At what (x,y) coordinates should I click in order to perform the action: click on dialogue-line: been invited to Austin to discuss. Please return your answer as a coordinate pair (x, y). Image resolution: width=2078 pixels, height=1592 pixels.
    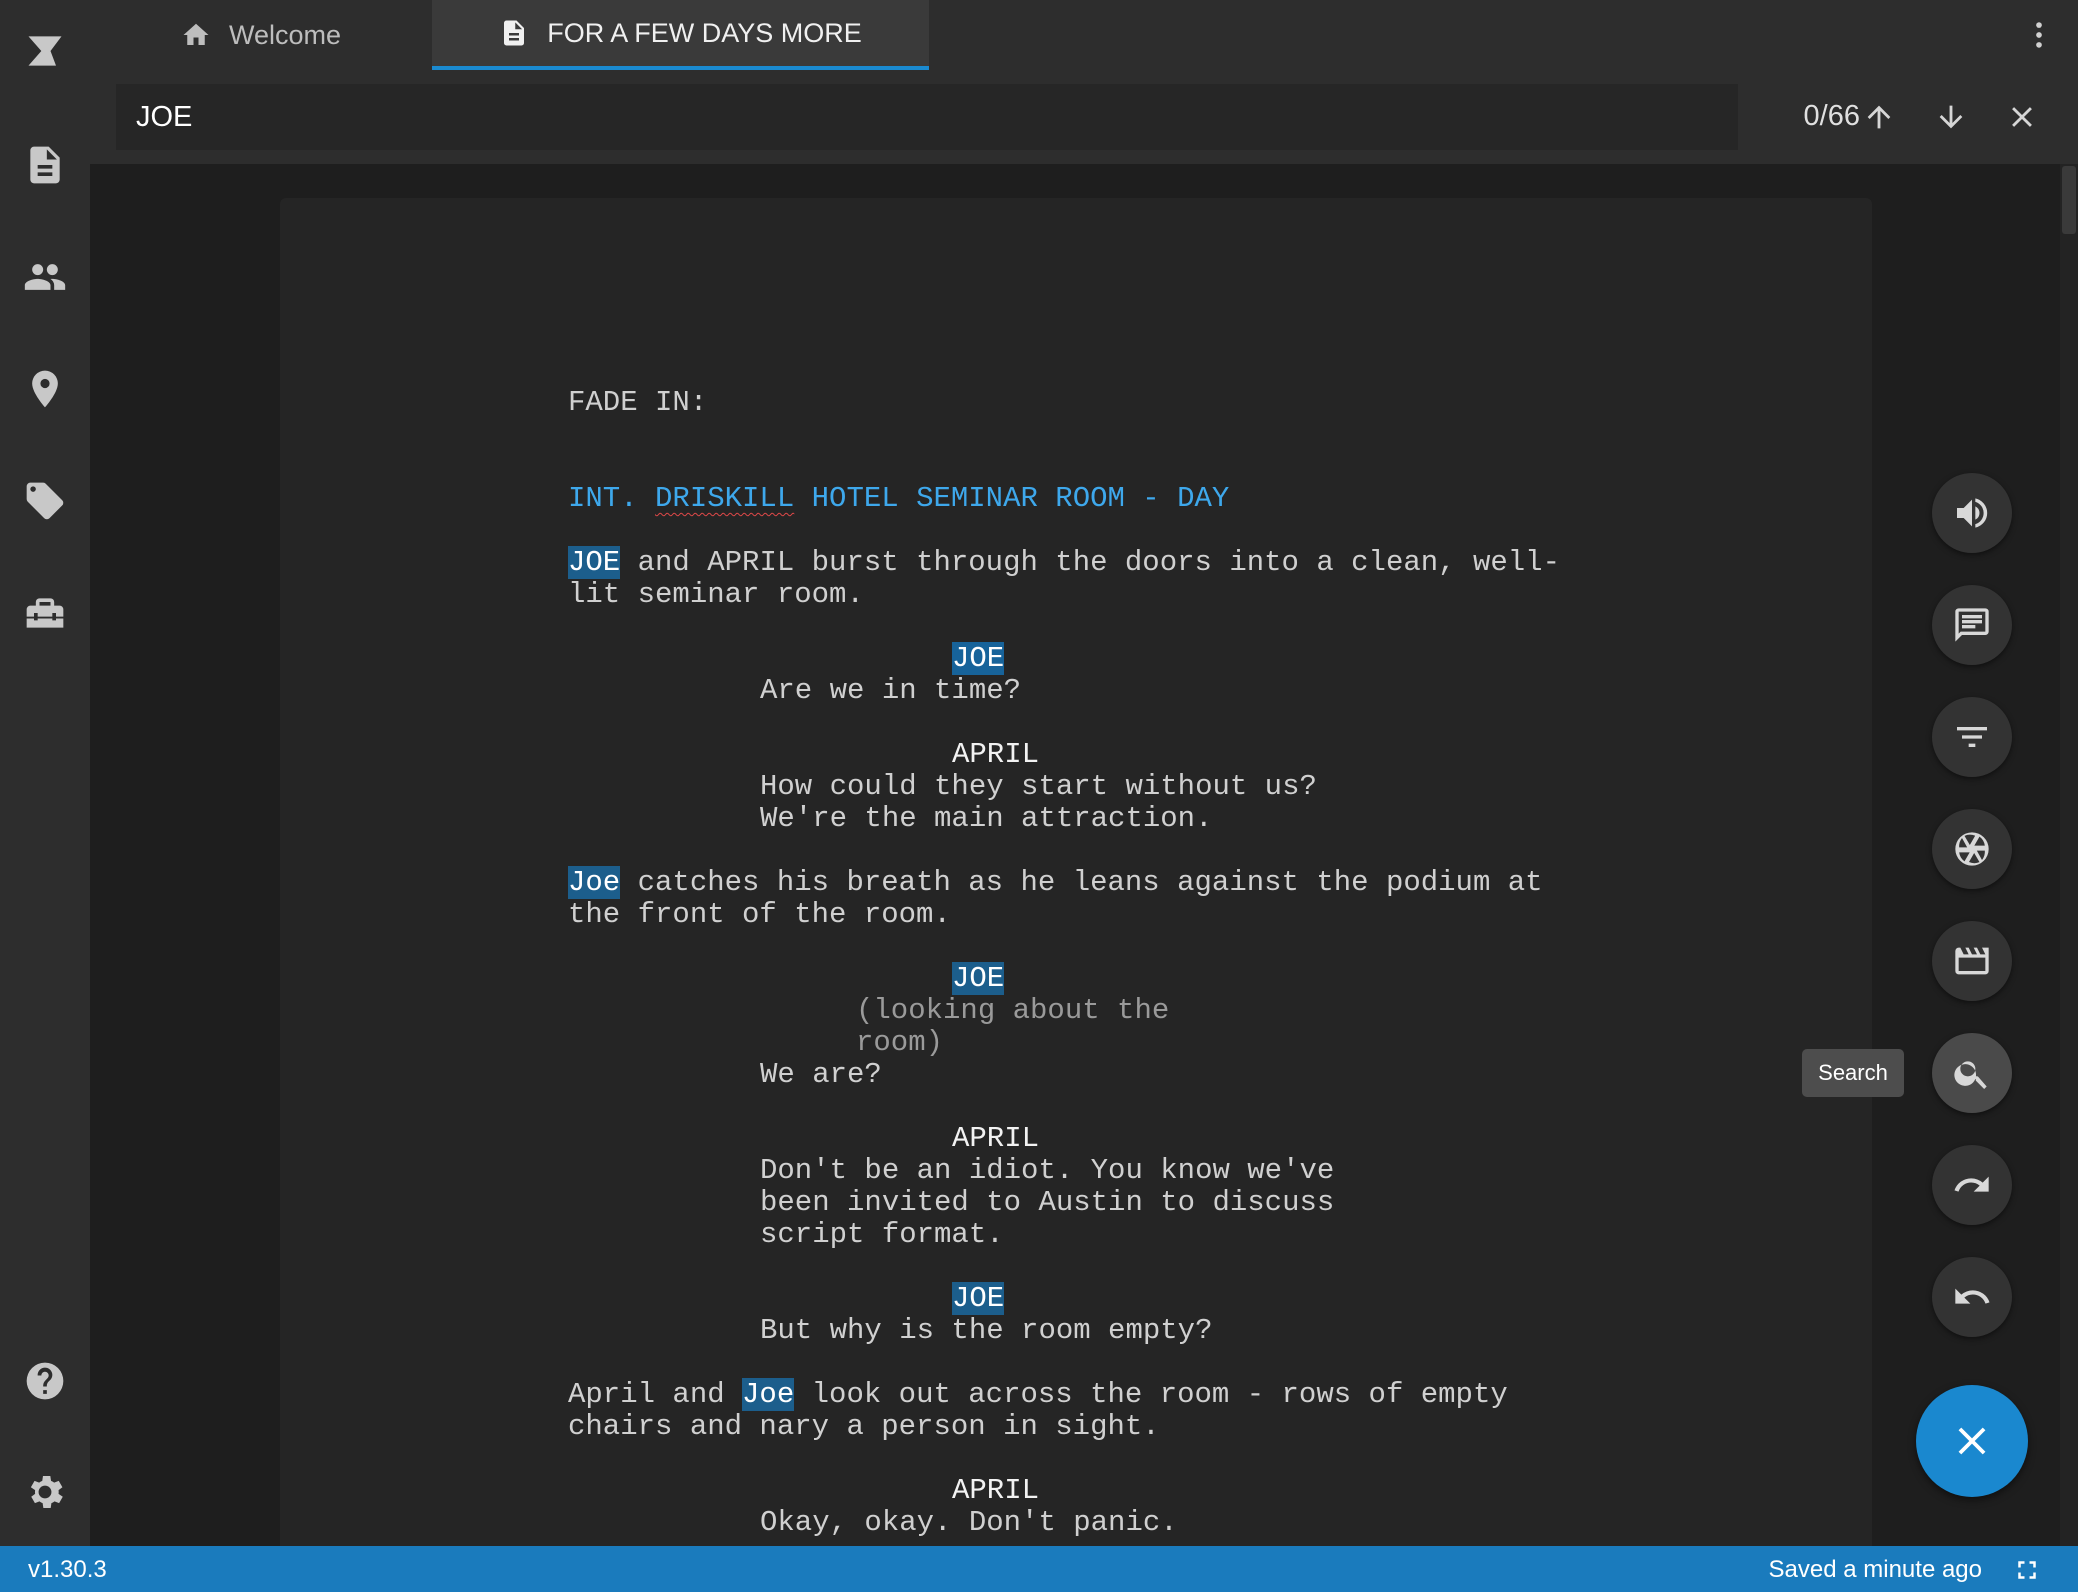
    Looking at the image, I should click on (1047, 1203).